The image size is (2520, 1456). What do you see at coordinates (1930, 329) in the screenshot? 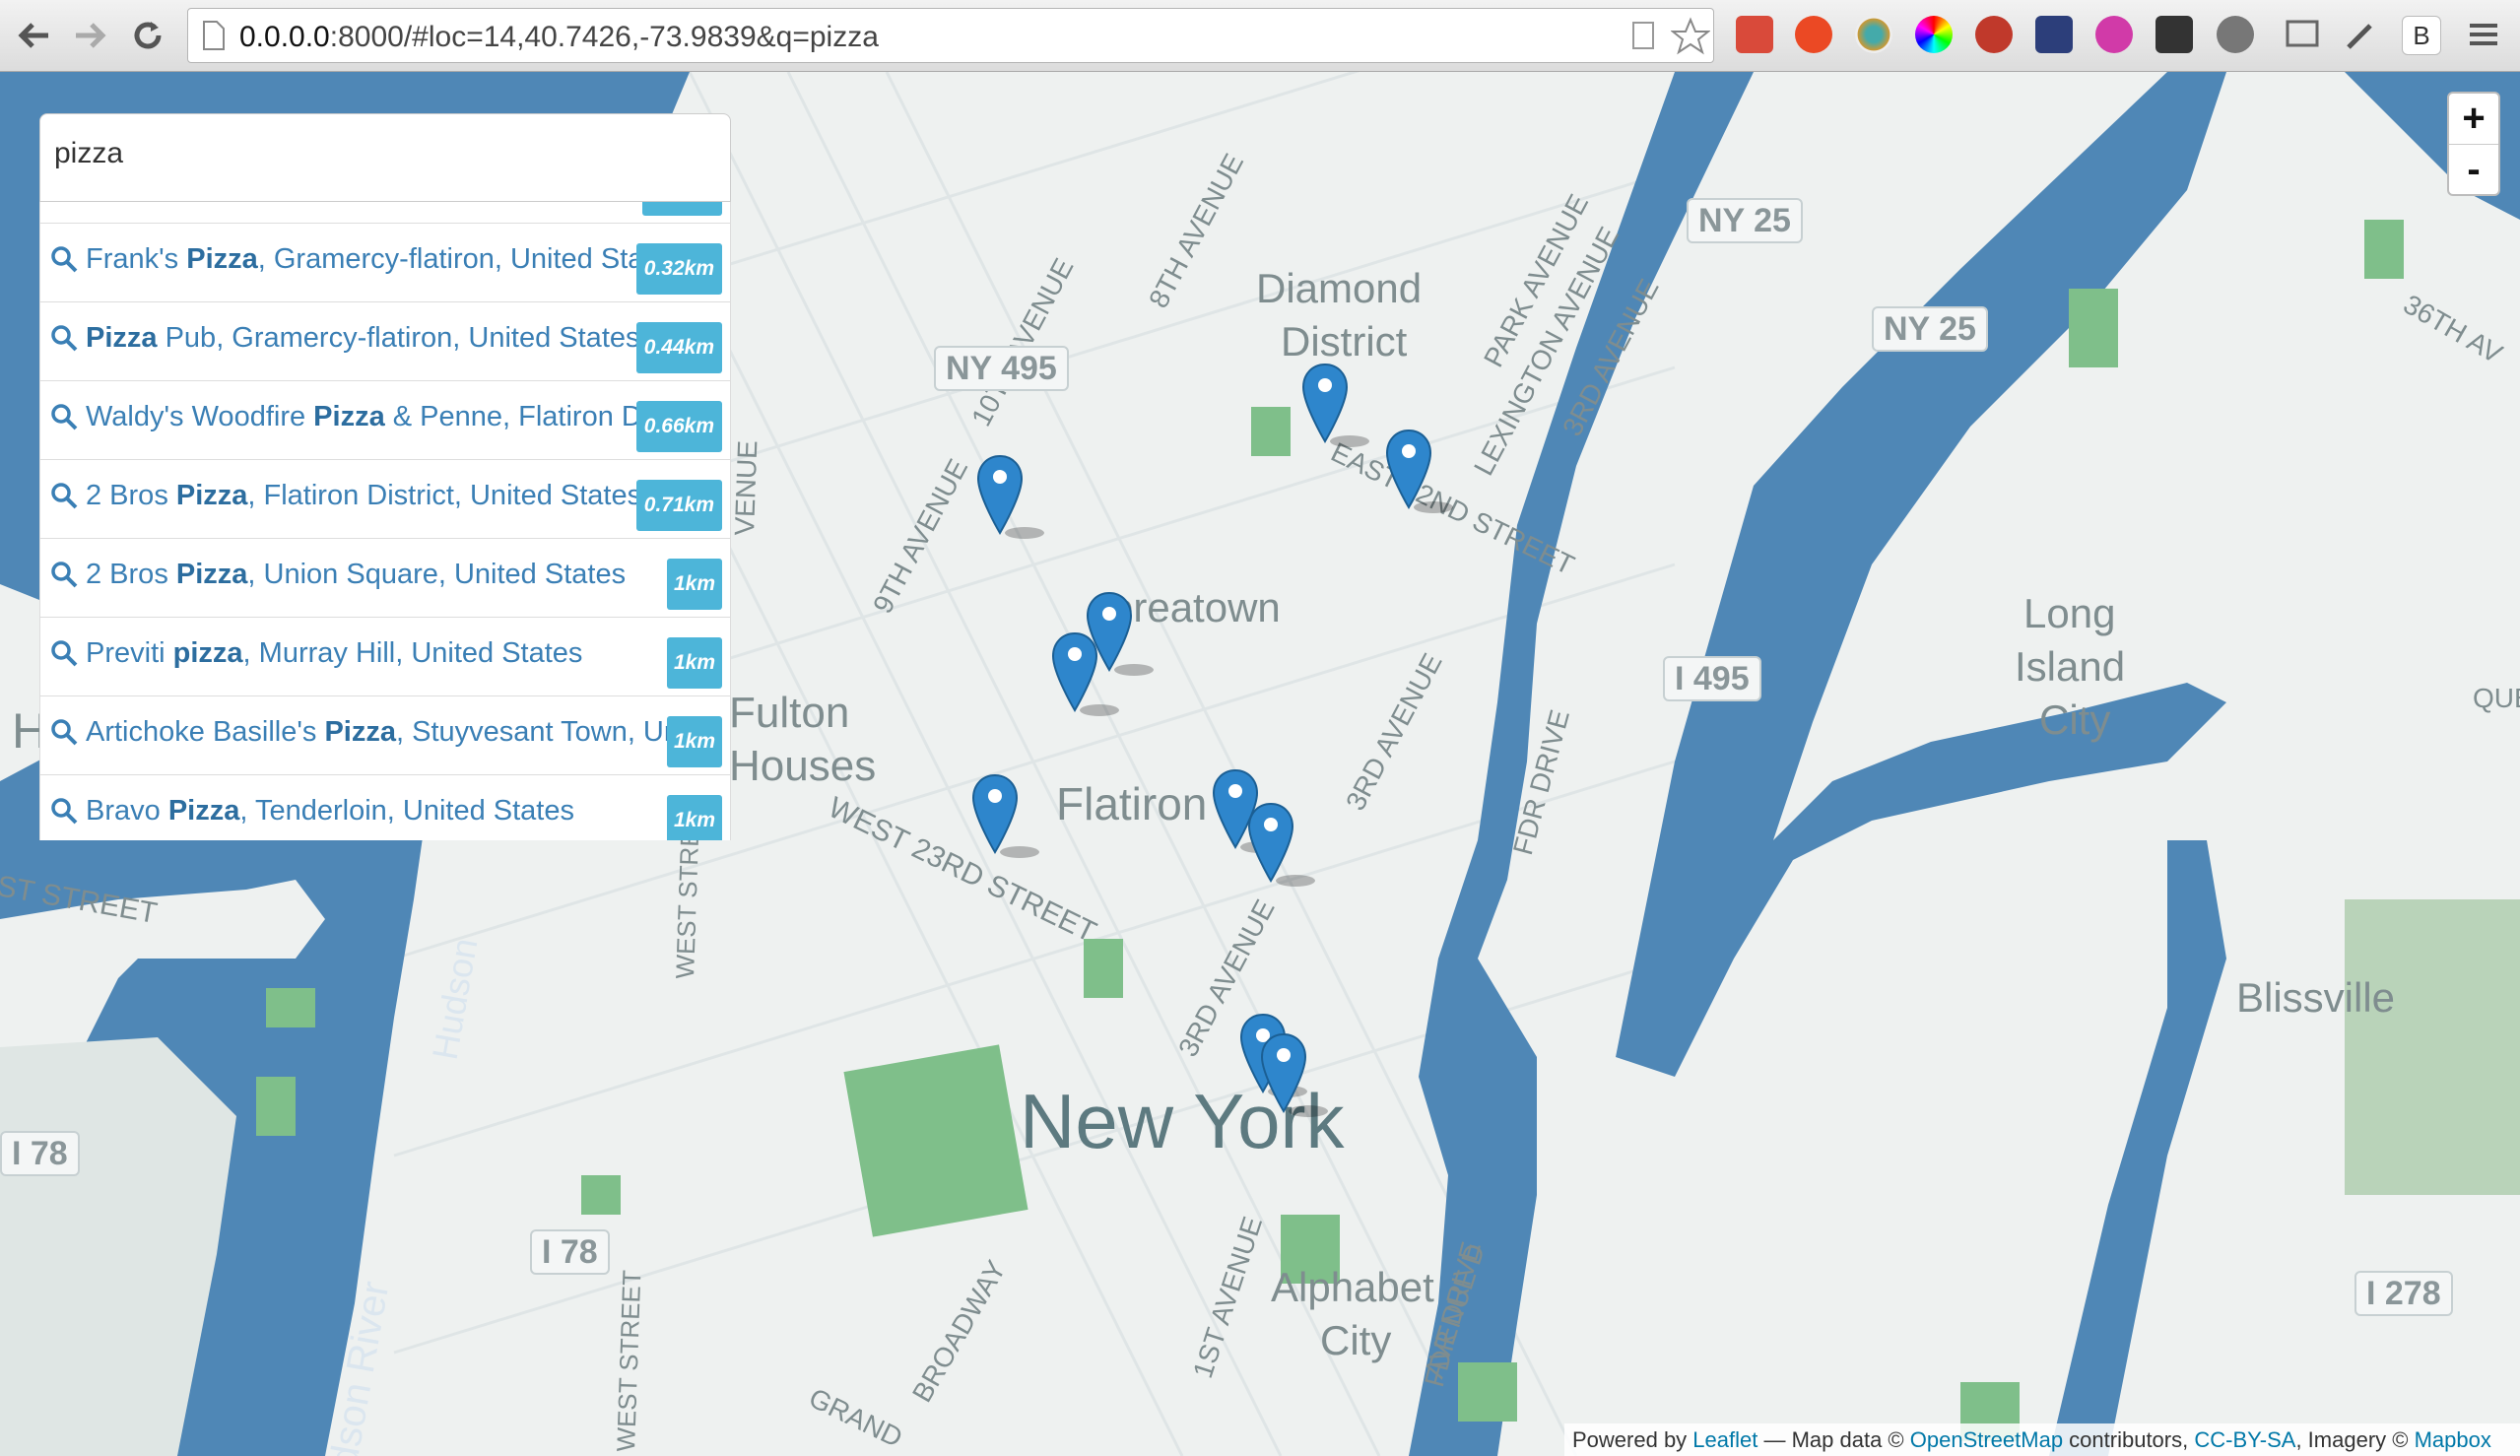
I see `shield-ny25-b: NY 25` at bounding box center [1930, 329].